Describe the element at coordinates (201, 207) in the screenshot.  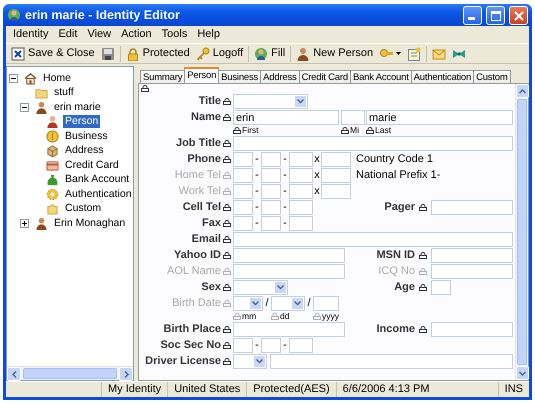
I see `field-label: Cell Tel` at that location.